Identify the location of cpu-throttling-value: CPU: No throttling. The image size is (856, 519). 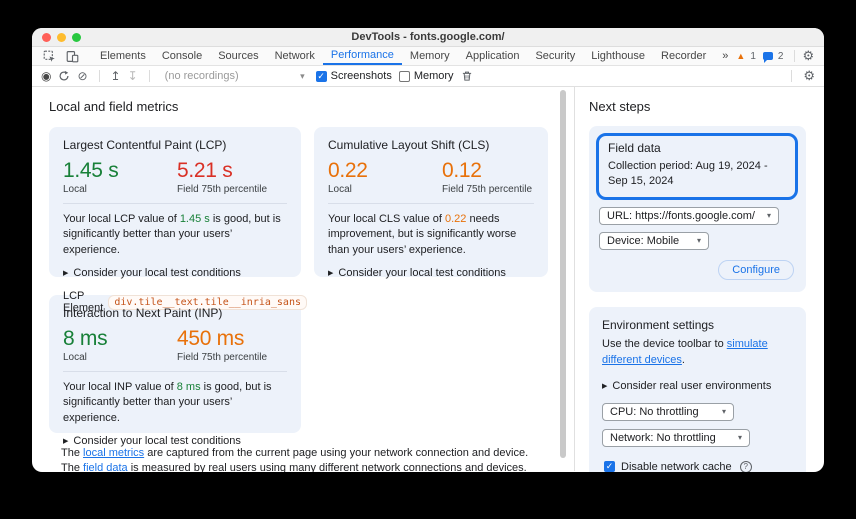
(654, 411).